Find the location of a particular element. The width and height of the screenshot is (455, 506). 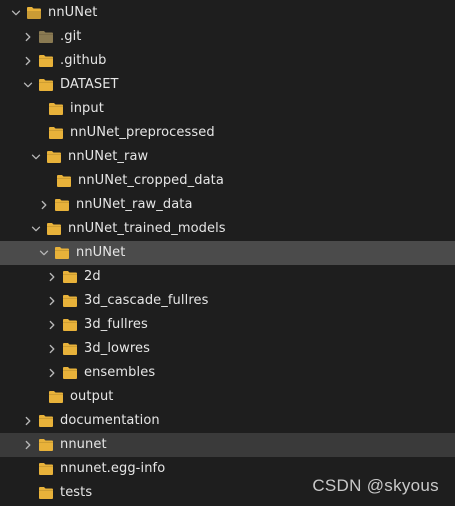

tree-row-label: 3d_fullres is located at coordinates (116, 324).